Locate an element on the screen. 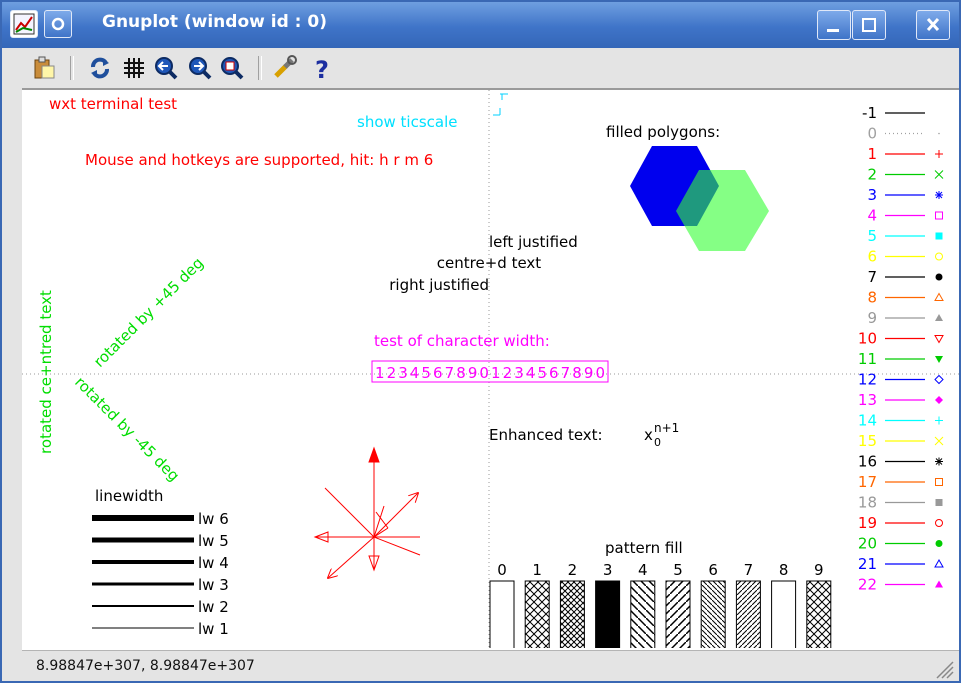  unzoom-icon is located at coordinates (232, 68).